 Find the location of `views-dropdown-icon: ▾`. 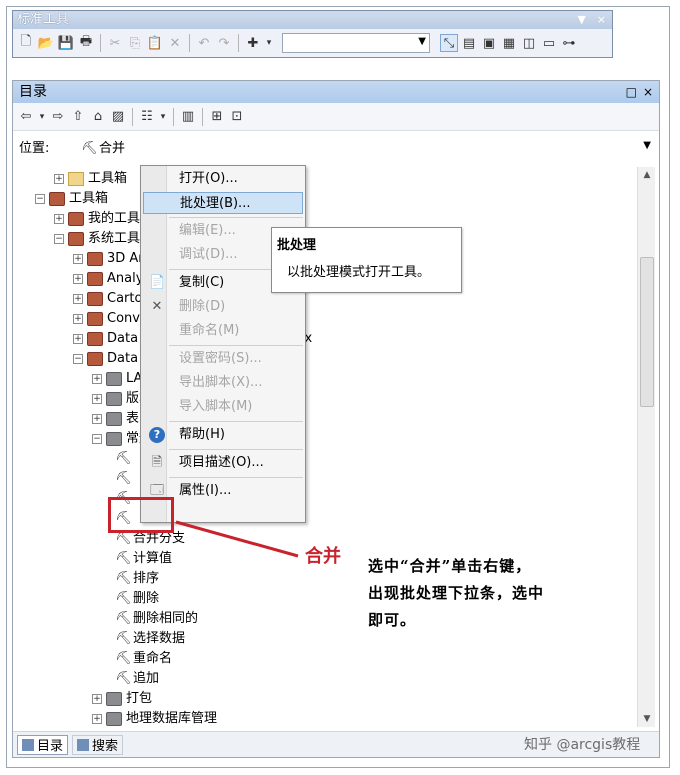

views-dropdown-icon: ▾ is located at coordinates (163, 117).